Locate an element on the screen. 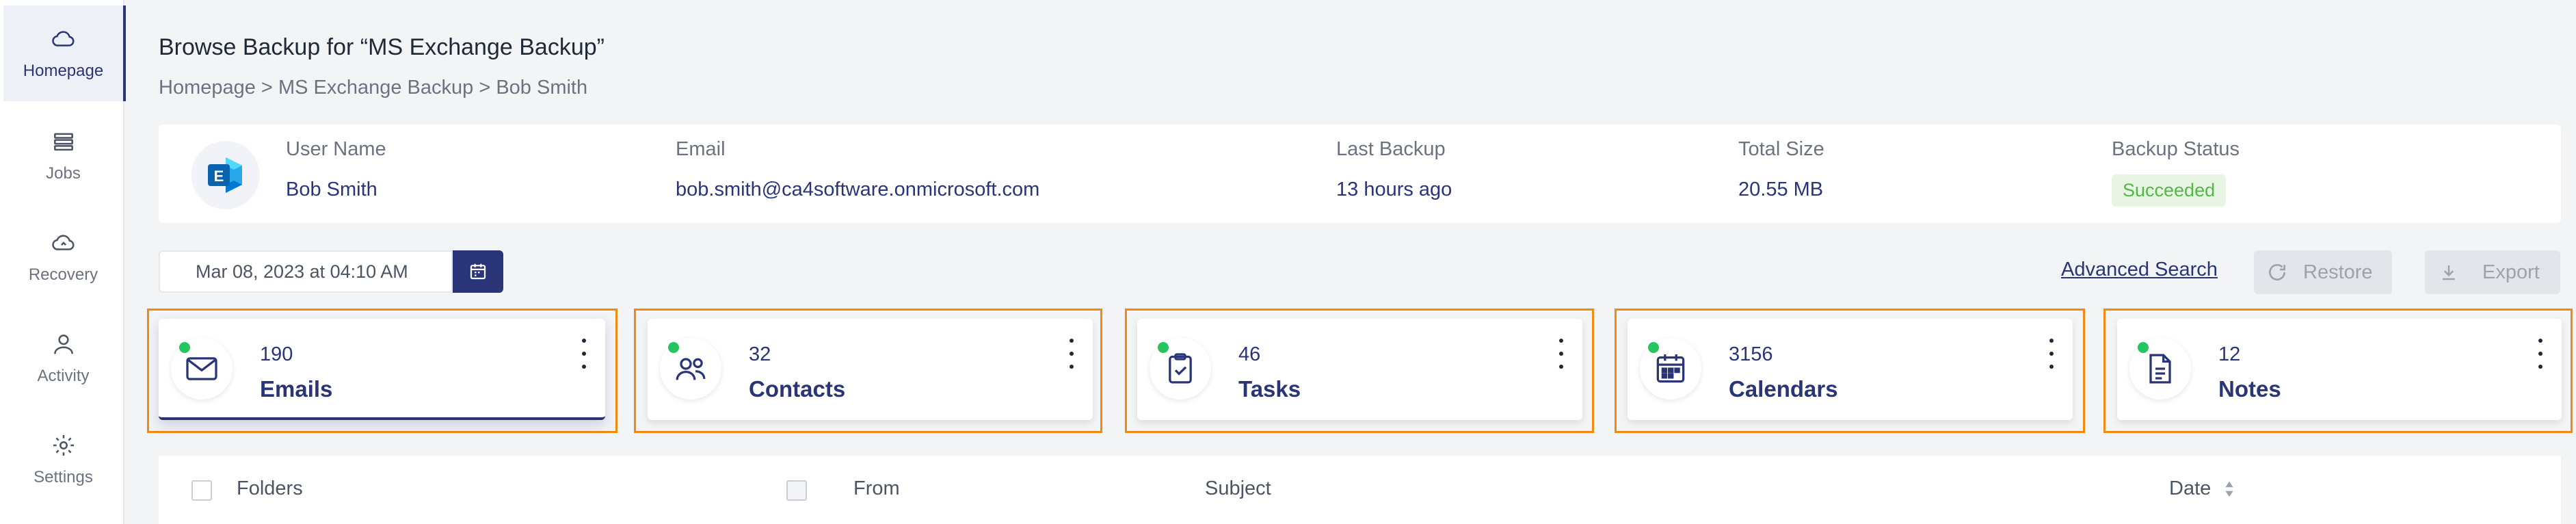  sidebar-item-label: Recovery is located at coordinates (63, 274).